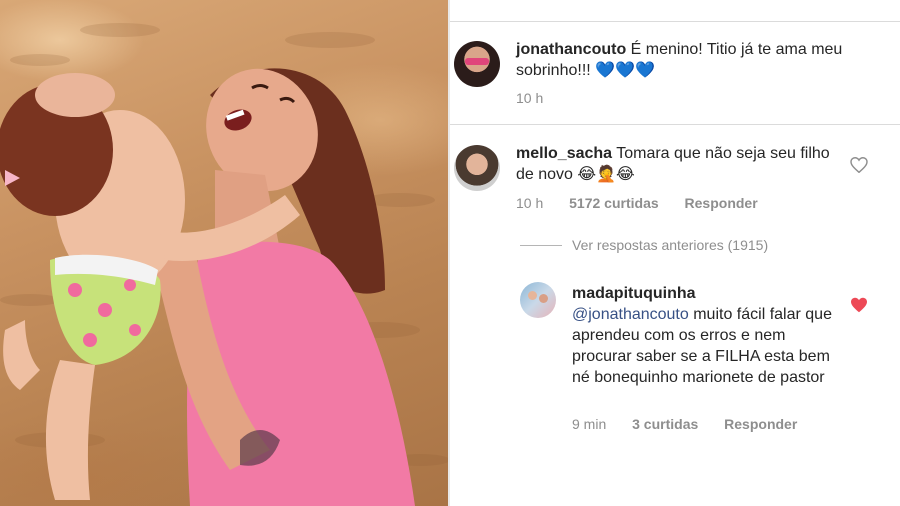 This screenshot has width=900, height=506. What do you see at coordinates (630, 314) in the screenshot?
I see `reply-mention: @jonathancouto` at bounding box center [630, 314].